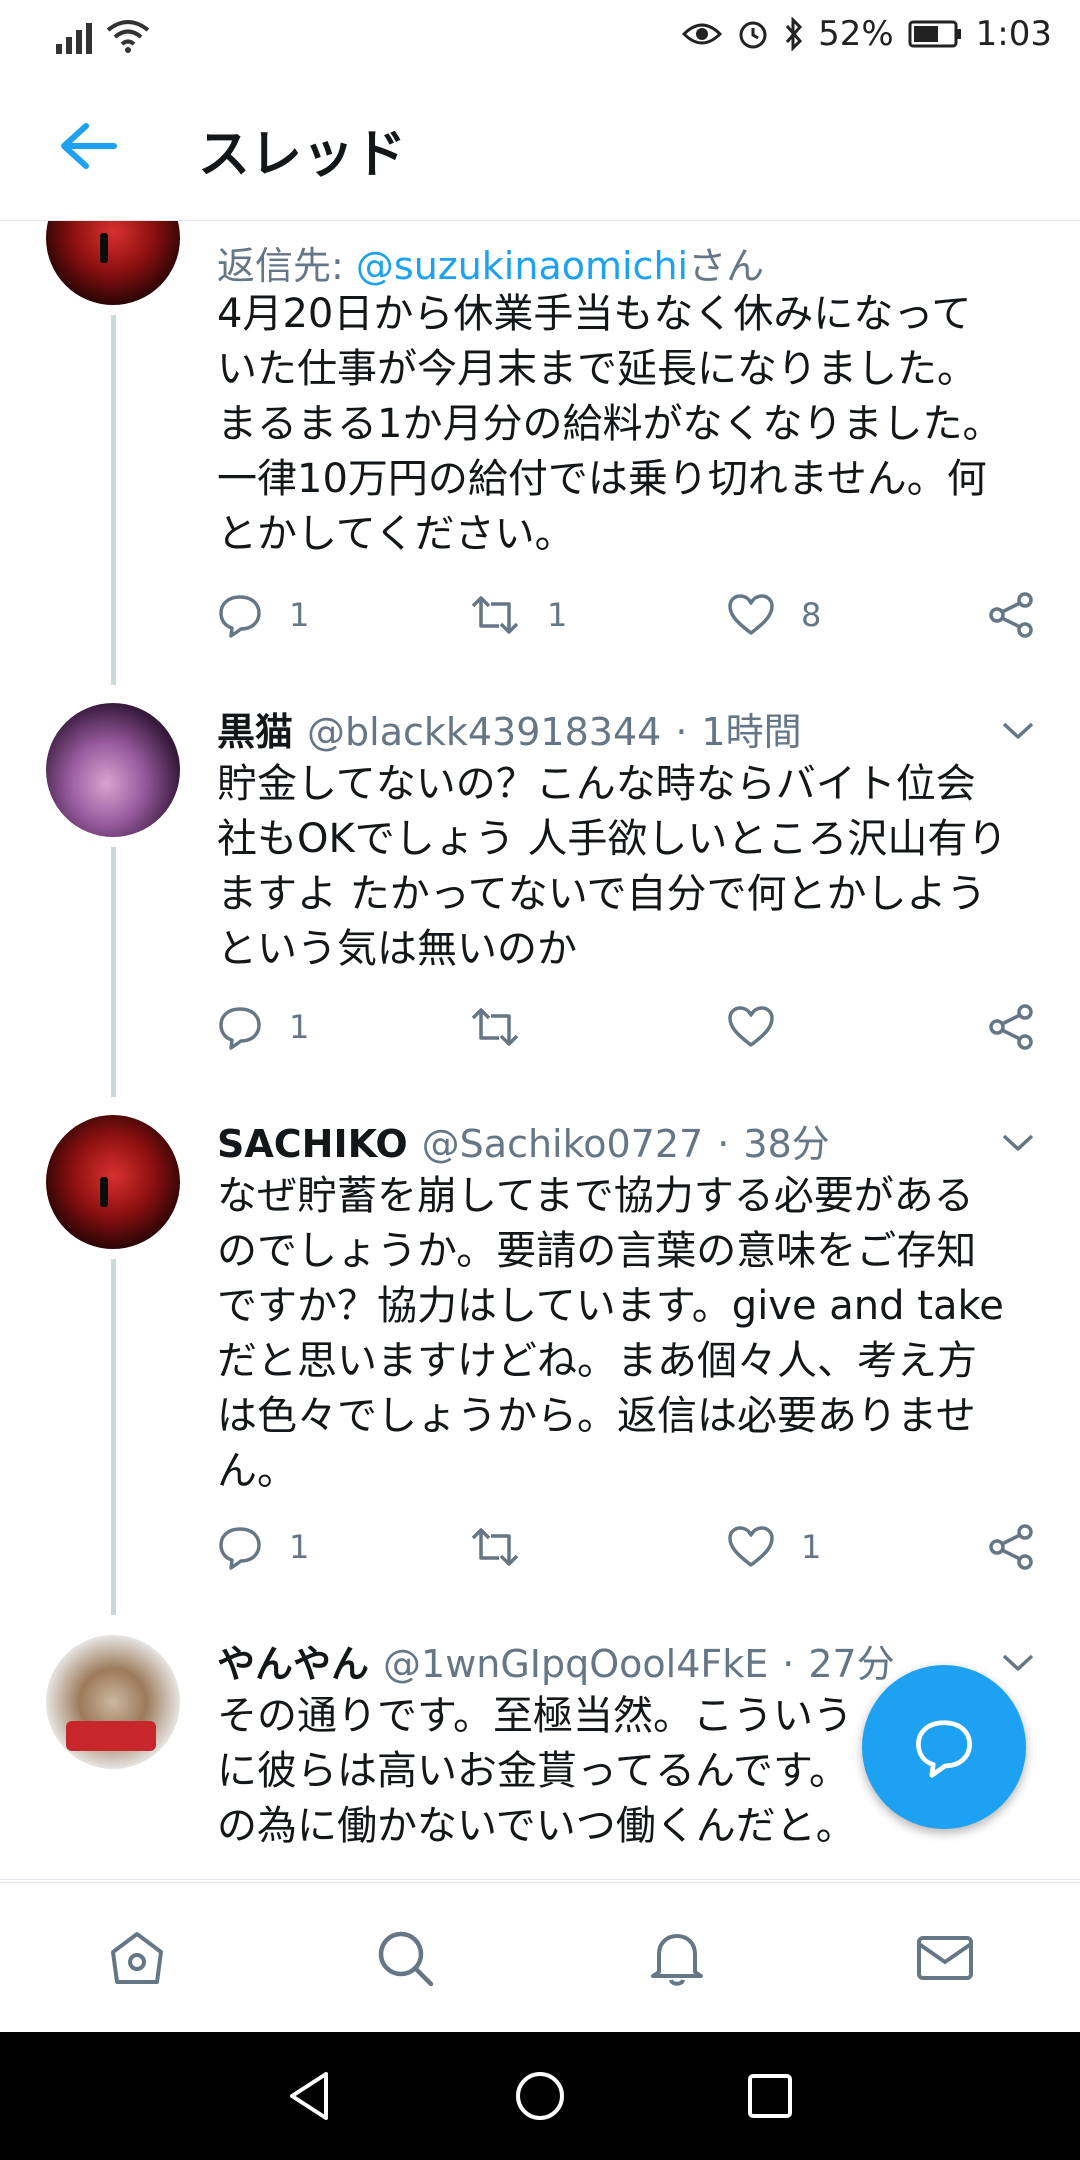  What do you see at coordinates (602, 479) in the screenshot?
I see `tweet-text-line: 一律10万円の給付では乗り切れません。何` at bounding box center [602, 479].